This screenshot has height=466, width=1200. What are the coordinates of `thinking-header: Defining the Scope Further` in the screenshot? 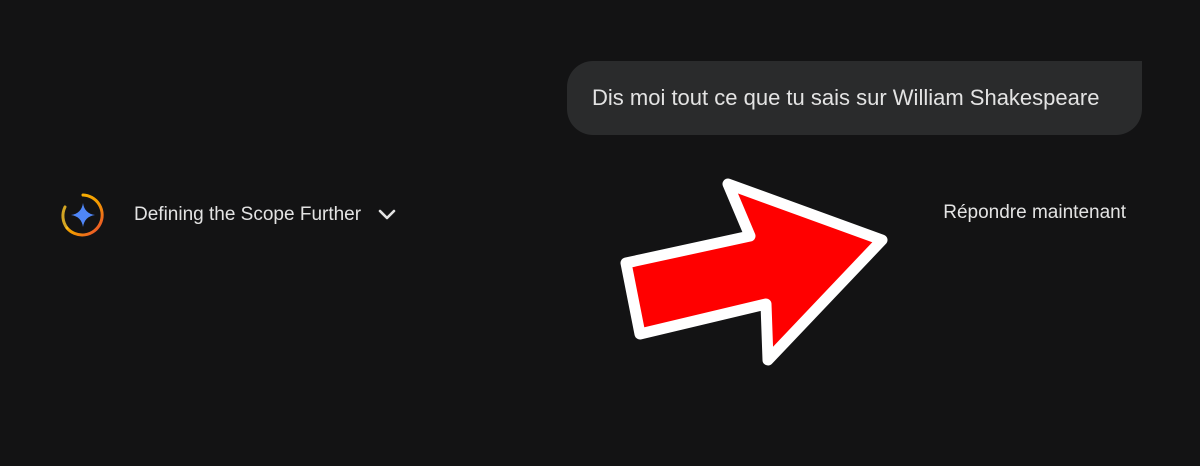 It's located at (226, 215).